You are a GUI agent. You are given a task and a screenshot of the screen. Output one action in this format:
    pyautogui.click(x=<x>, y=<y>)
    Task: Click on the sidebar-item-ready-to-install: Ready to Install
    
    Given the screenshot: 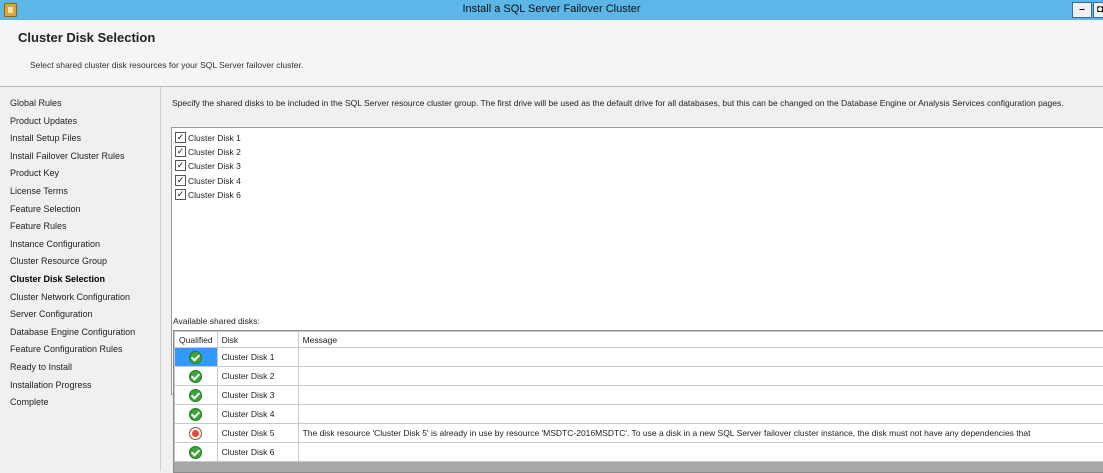 What is the action you would take?
    pyautogui.click(x=41, y=367)
    